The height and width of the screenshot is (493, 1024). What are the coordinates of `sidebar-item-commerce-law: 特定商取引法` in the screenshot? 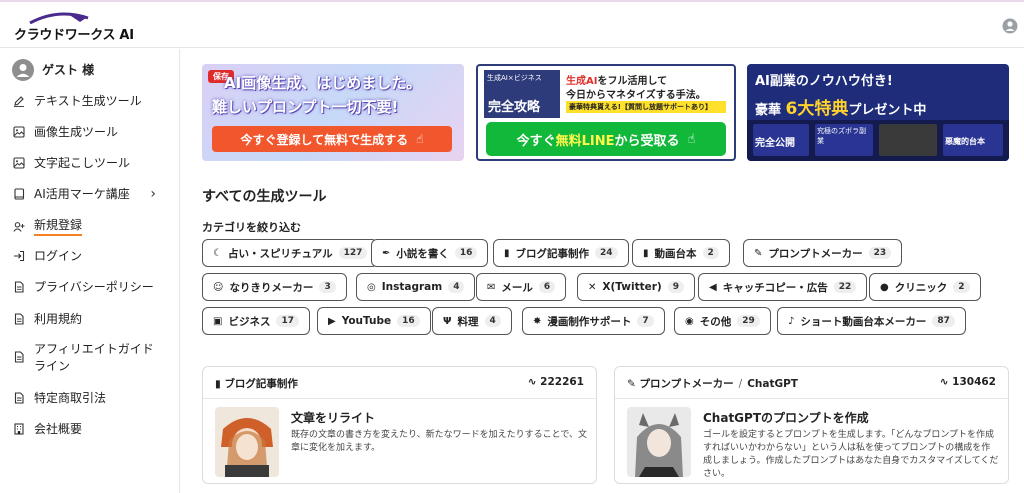 It's located at (92, 398).